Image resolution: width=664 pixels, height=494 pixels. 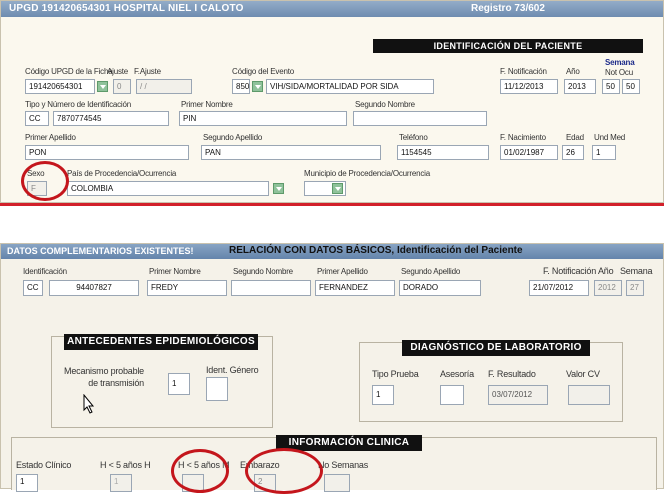 What do you see at coordinates (271, 288) in the screenshot?
I see `segundo-nombre-b-field` at bounding box center [271, 288].